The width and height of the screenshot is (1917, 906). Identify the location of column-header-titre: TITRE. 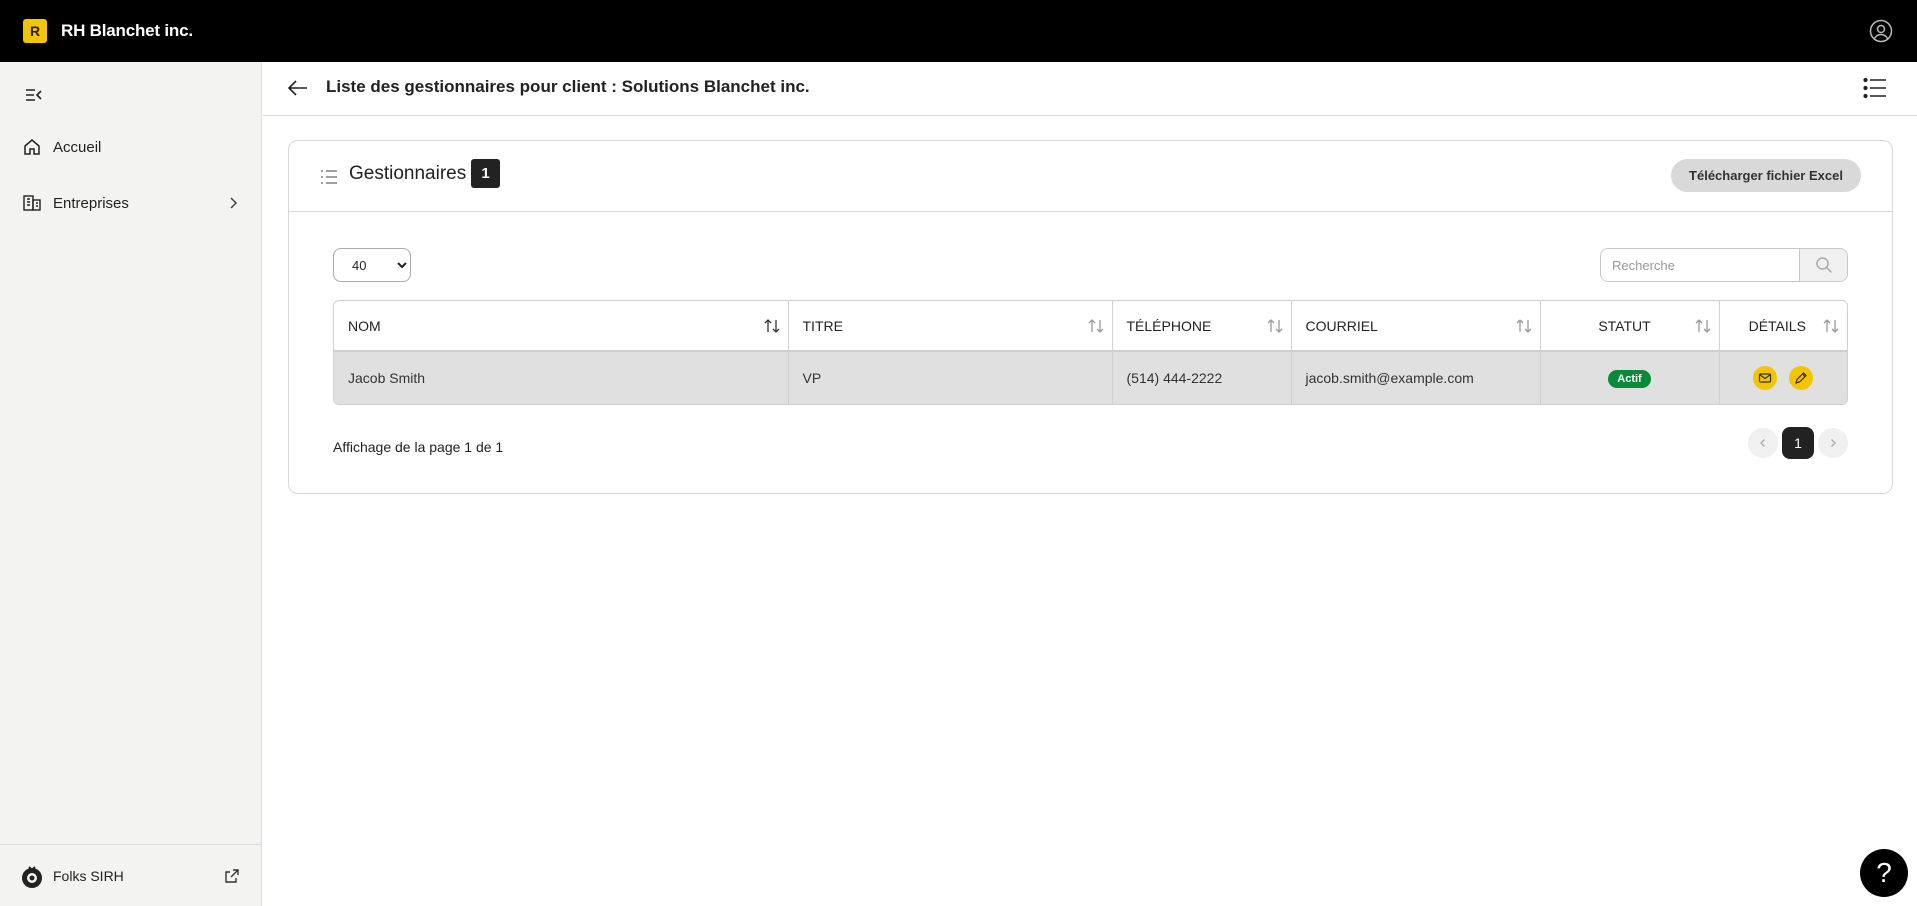
(950, 326).